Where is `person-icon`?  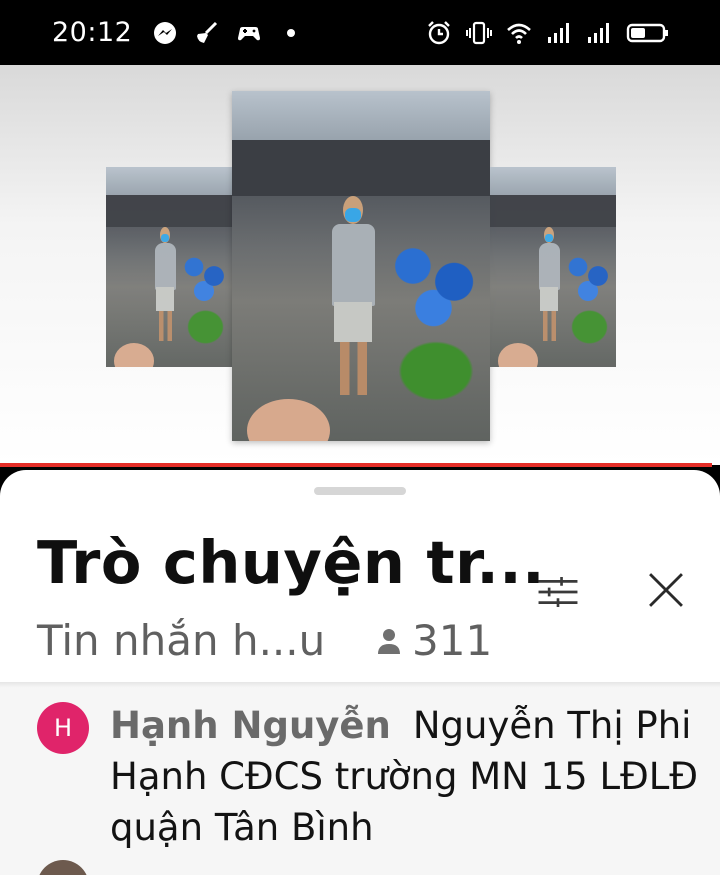 person-icon is located at coordinates (389, 641).